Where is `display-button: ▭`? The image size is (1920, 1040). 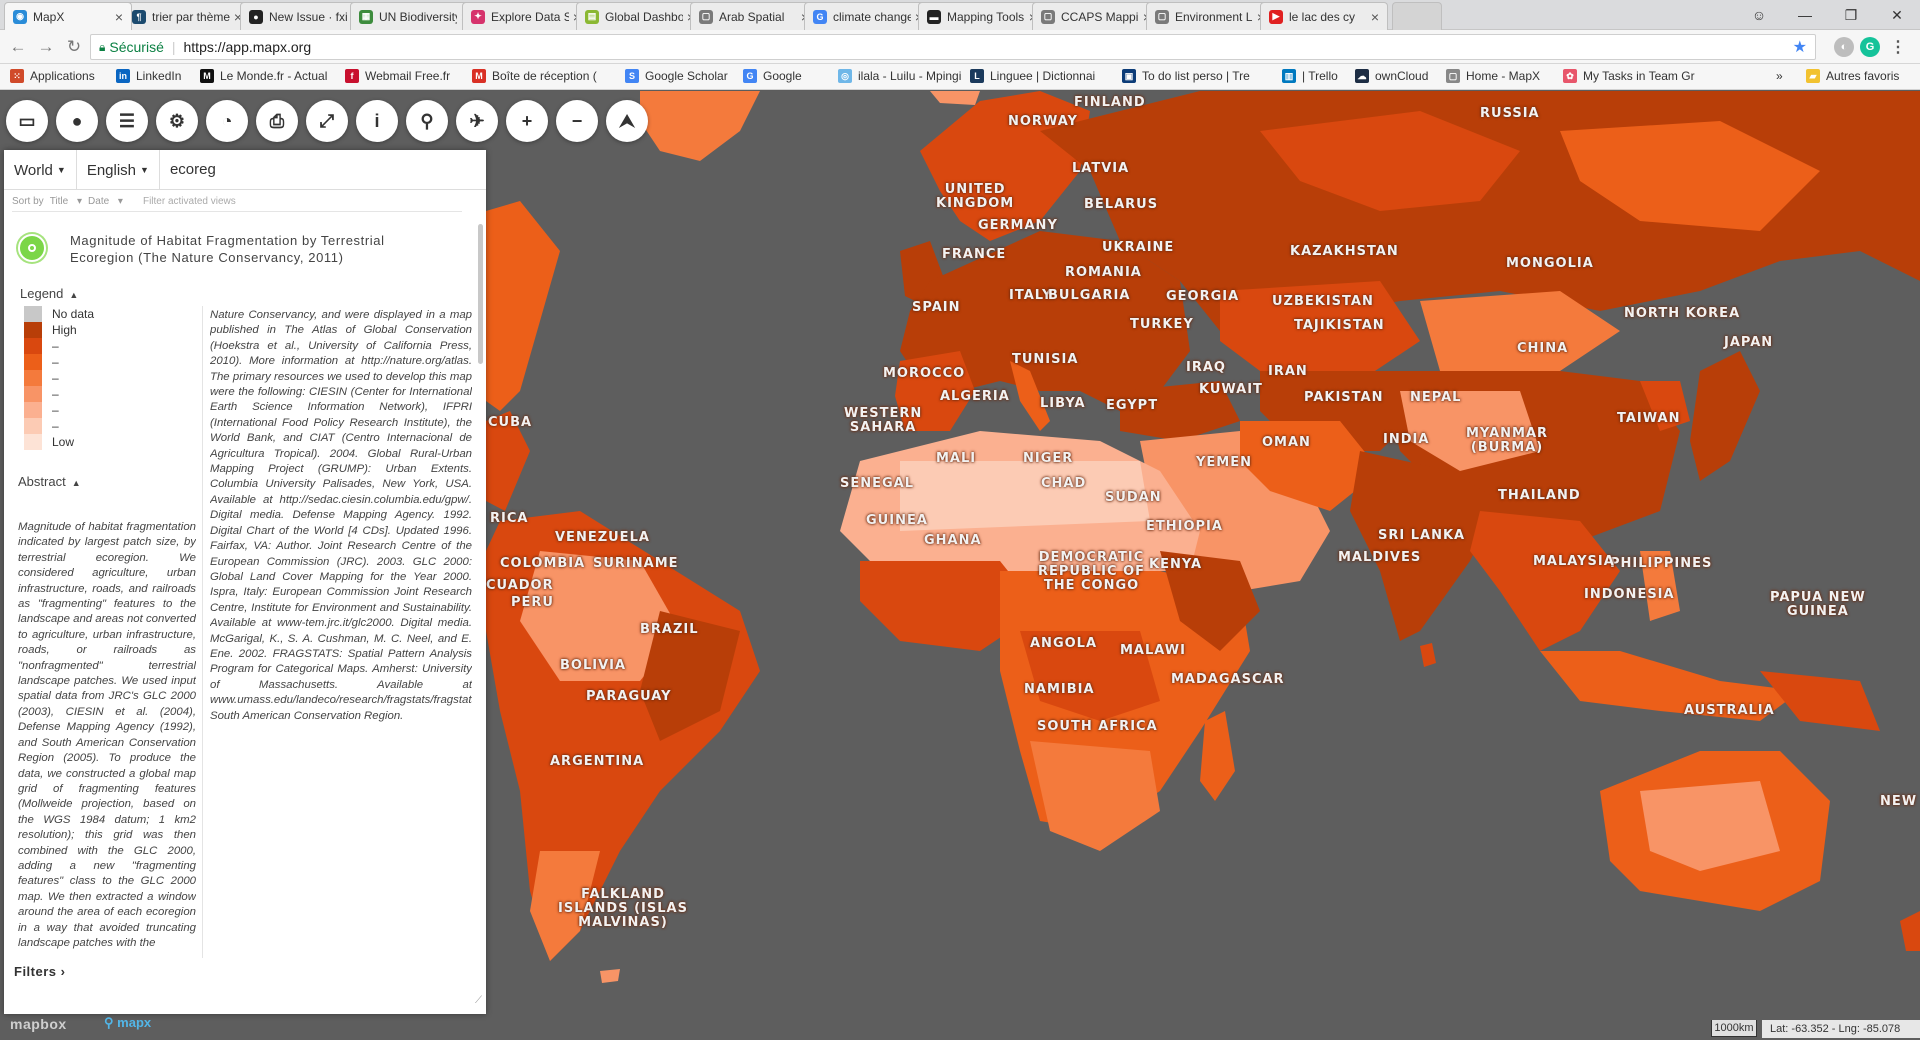 display-button: ▭ is located at coordinates (27, 121).